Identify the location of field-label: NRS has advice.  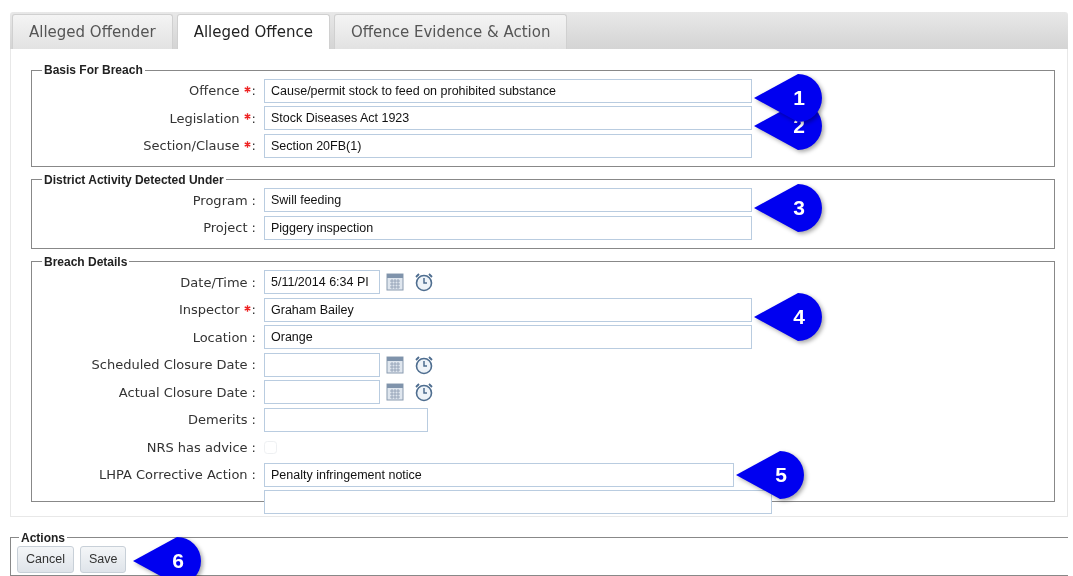
(197, 447).